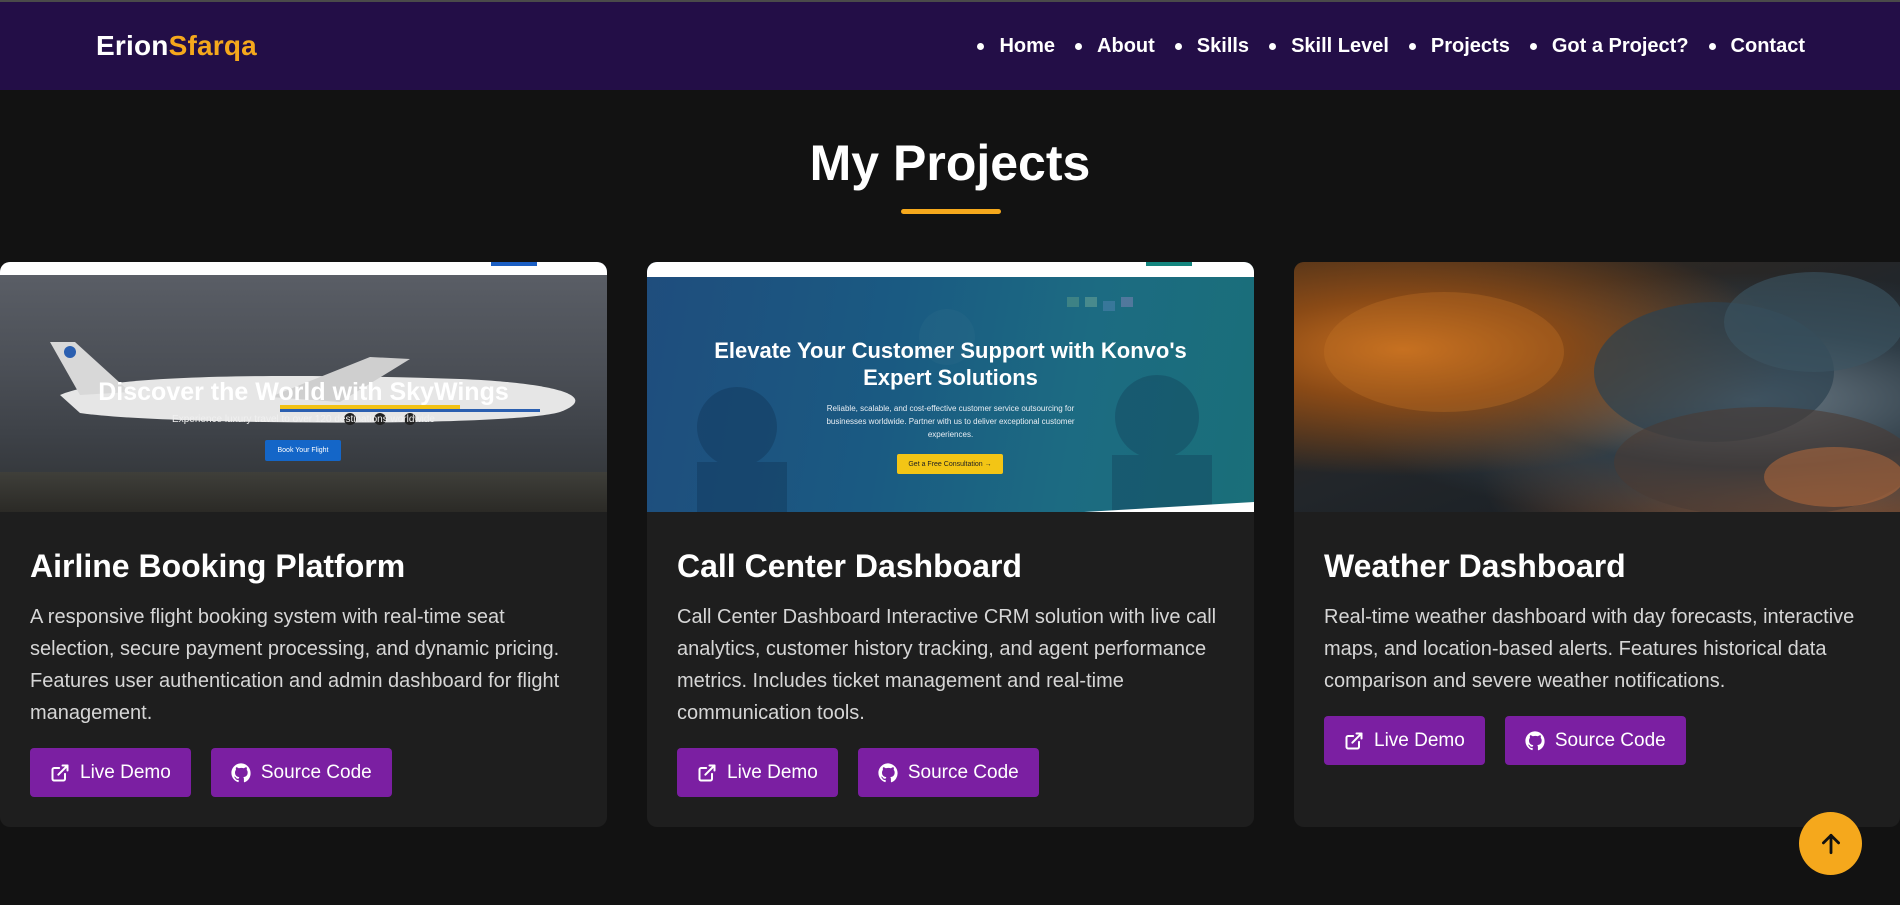 The width and height of the screenshot is (1900, 905). I want to click on project-title: Airline Booking Platform, so click(218, 566).